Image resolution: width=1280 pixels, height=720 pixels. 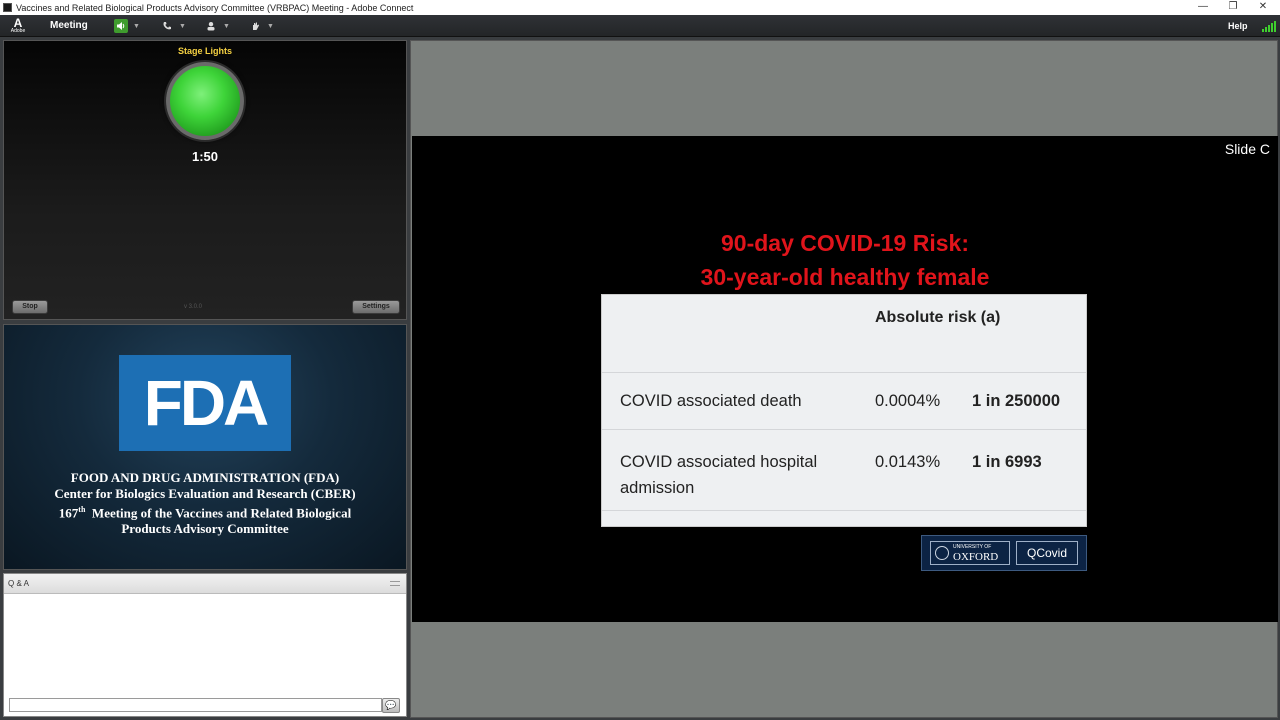 I want to click on fda-caption-line4: Products Advisory Committee, so click(x=205, y=529).